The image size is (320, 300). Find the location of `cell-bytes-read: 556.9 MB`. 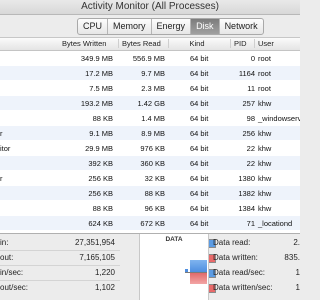

cell-bytes-read: 556.9 MB is located at coordinates (148, 58).